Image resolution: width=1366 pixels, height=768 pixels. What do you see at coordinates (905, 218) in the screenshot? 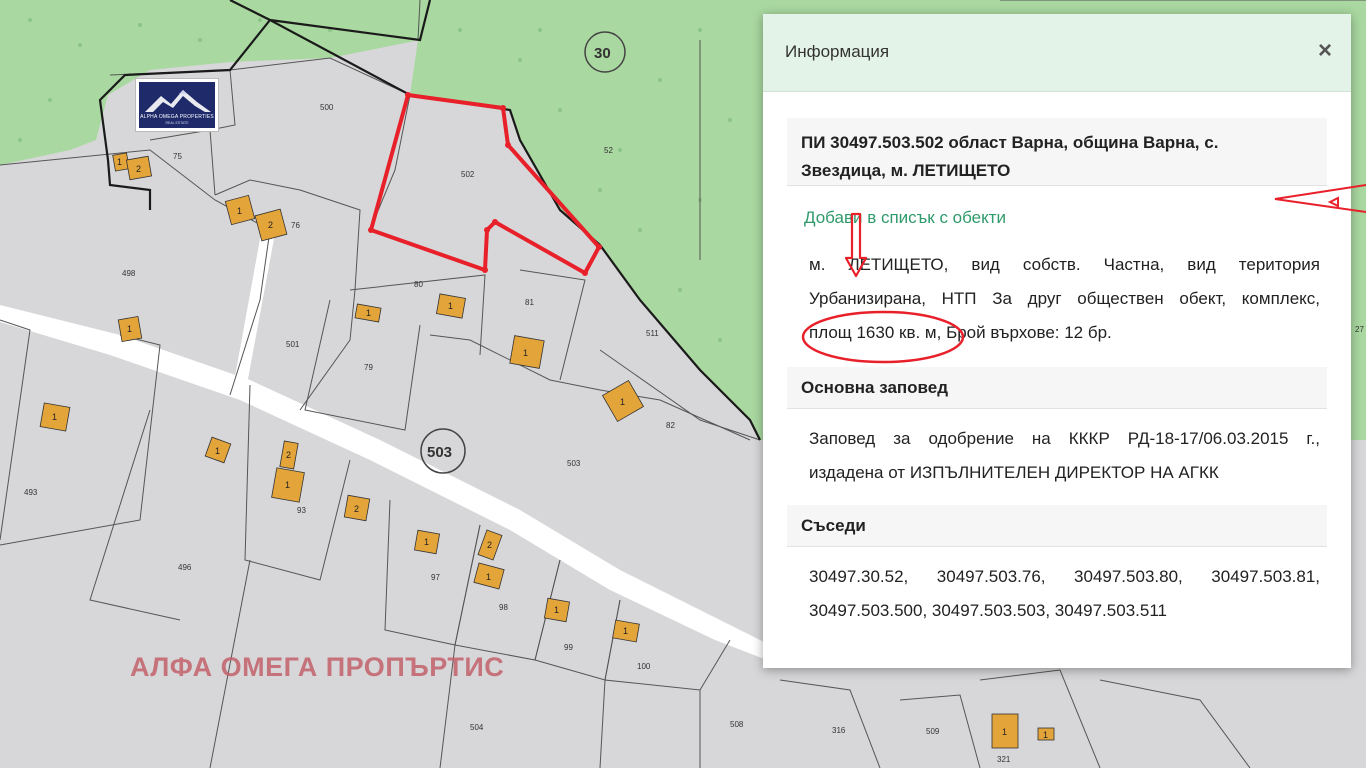
I see `add-to-list-link: Добави в списък с обекти` at bounding box center [905, 218].